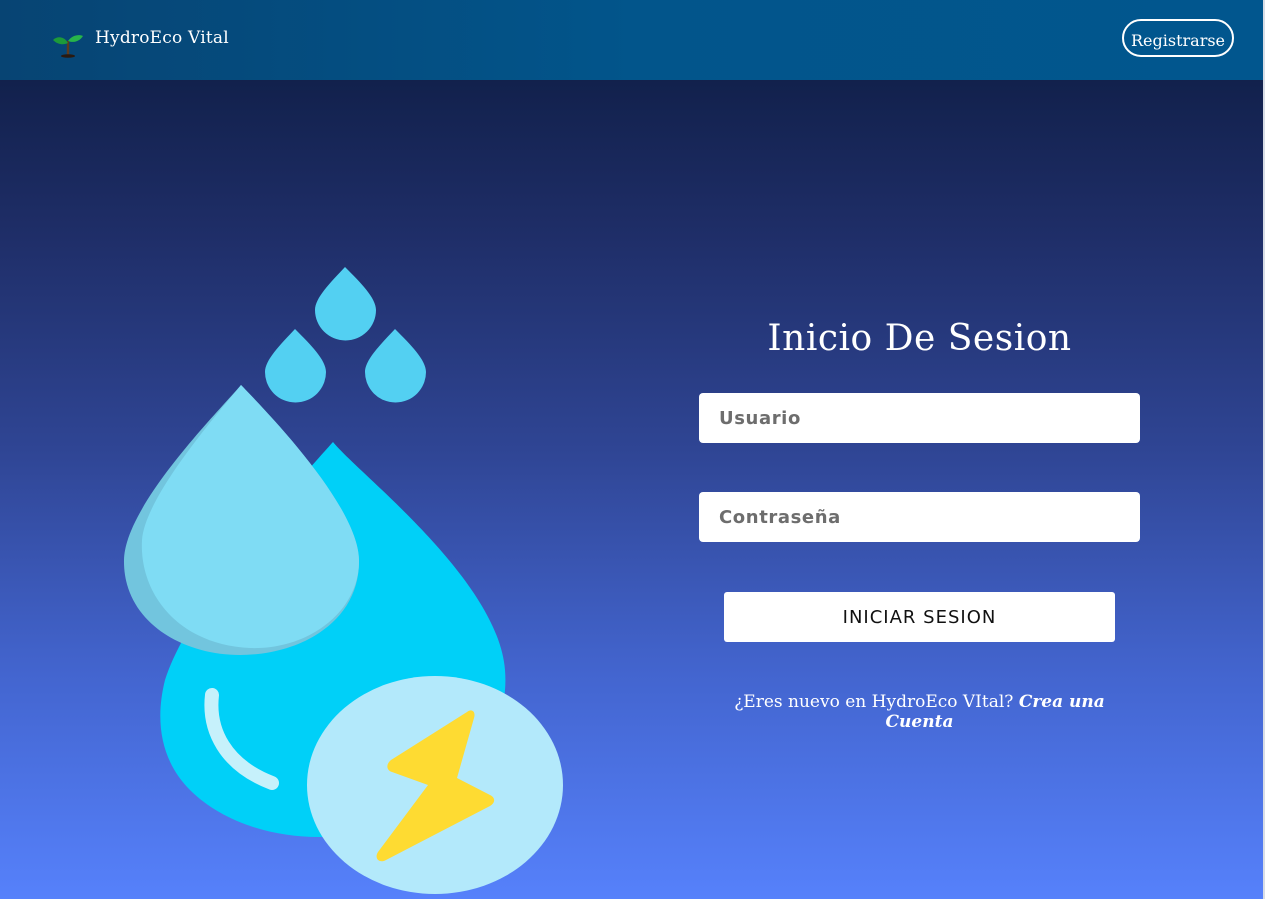 Image resolution: width=1265 pixels, height=899 pixels. I want to click on light-drop, so click(250, 517).